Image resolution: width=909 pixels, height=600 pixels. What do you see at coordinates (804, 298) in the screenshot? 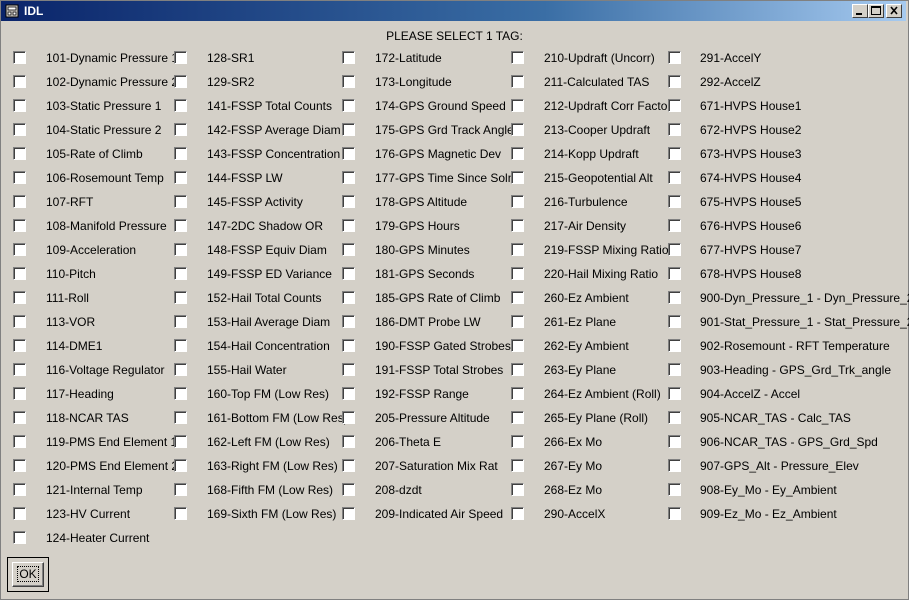
I see `tag-label: 900-Dyn_Pressure_1 - Dyn_Pressure_2` at bounding box center [804, 298].